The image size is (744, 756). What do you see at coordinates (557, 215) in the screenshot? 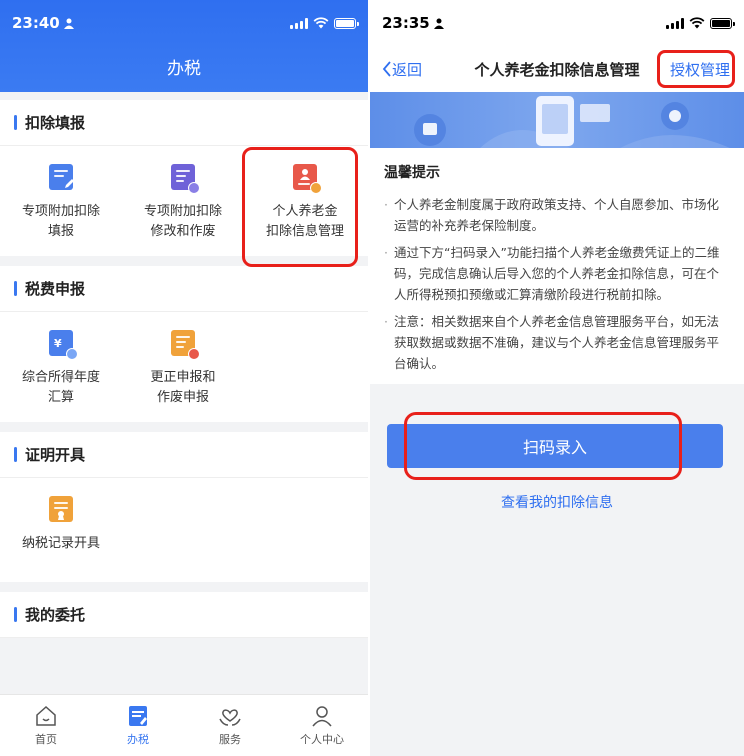
I see `notice-item: 个人养老金制度属于政府政策支持、个人自愿参加、市场化运营的补充养老保险制度。` at bounding box center [557, 215].